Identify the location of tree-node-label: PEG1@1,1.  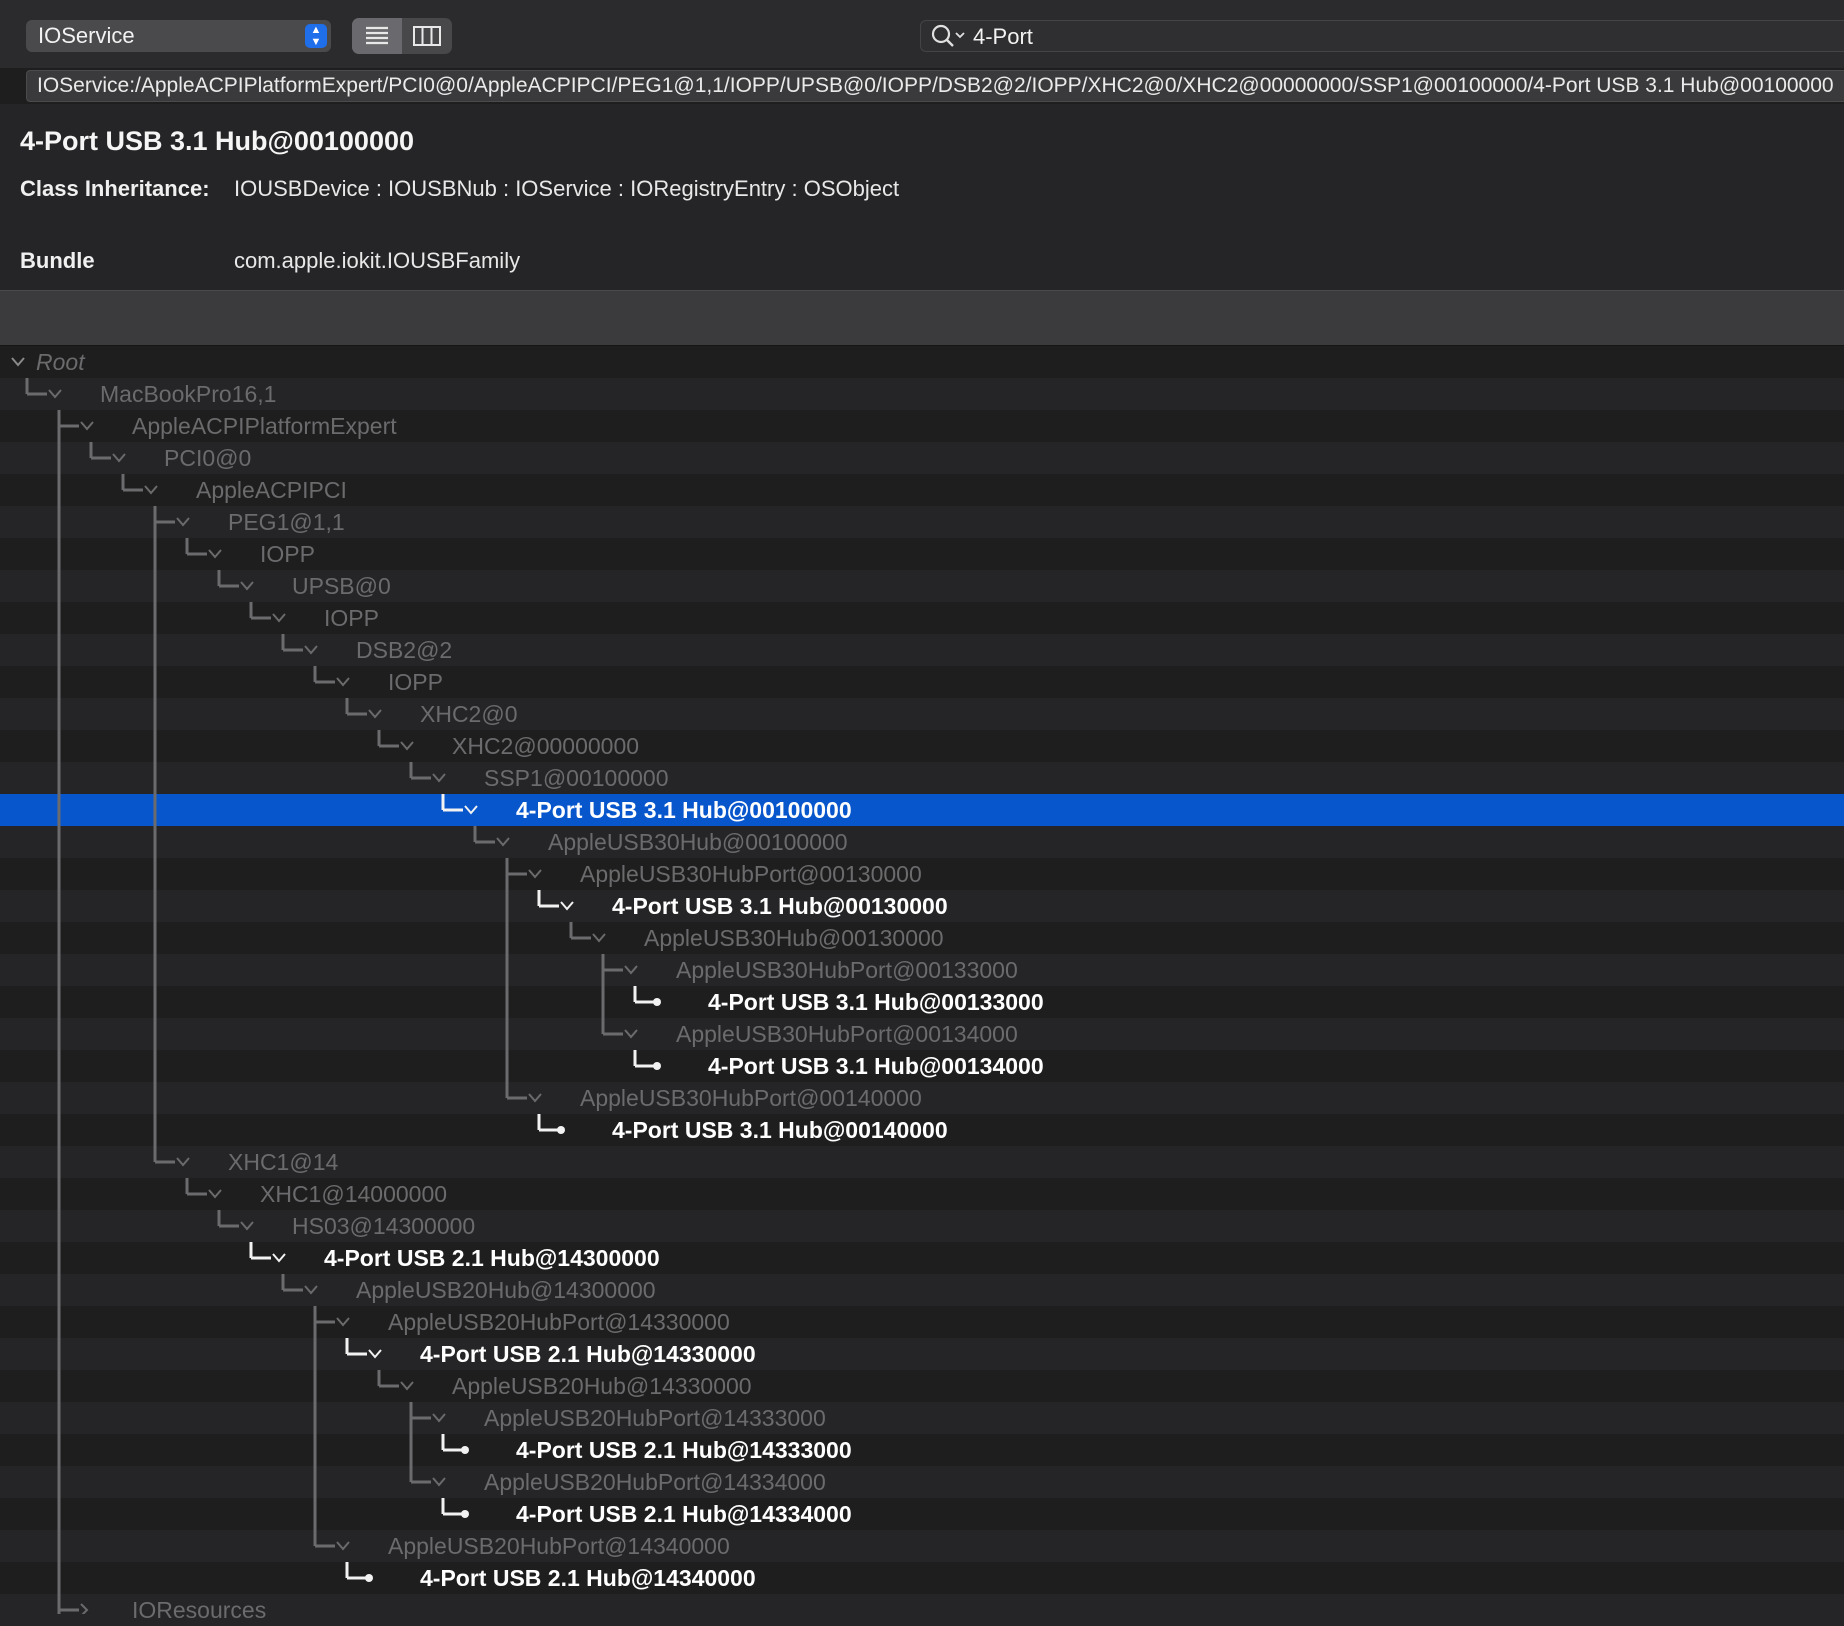
(286, 522).